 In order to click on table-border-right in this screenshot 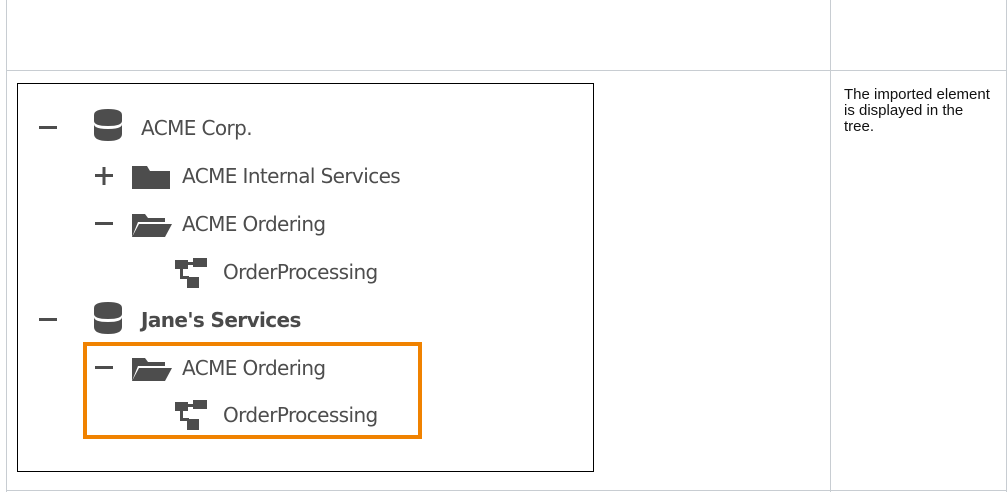, I will do `click(1006, 246)`.